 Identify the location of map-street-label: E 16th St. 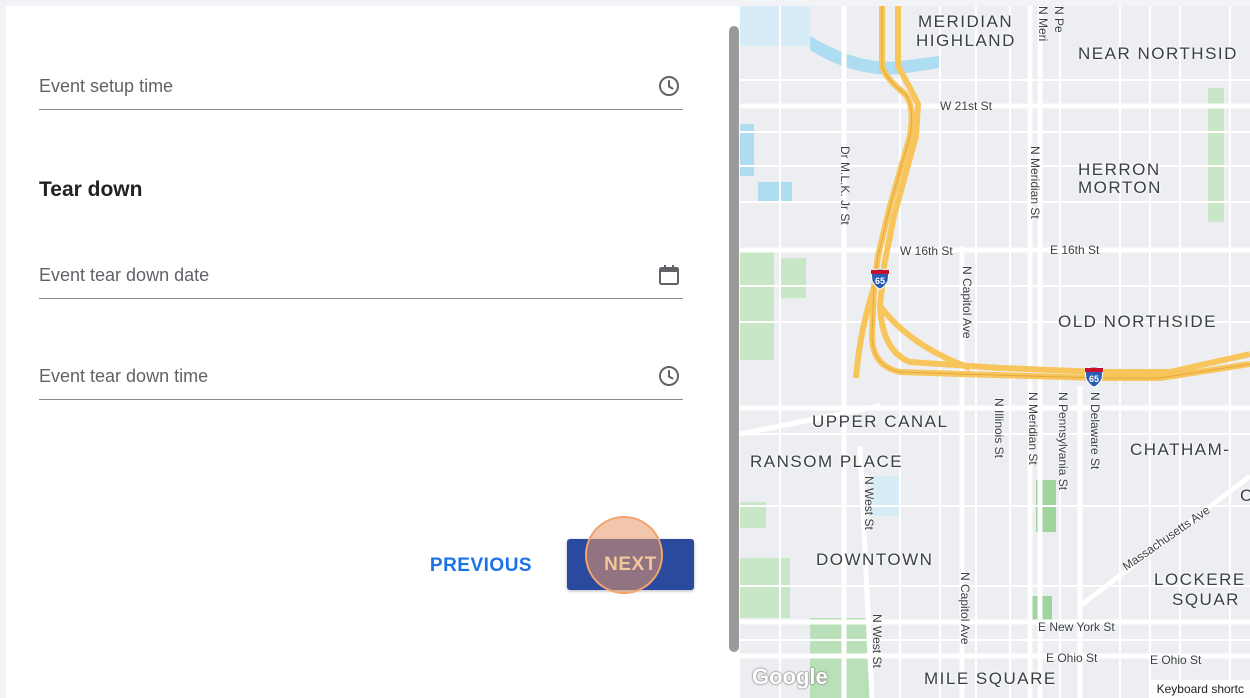
(1075, 250).